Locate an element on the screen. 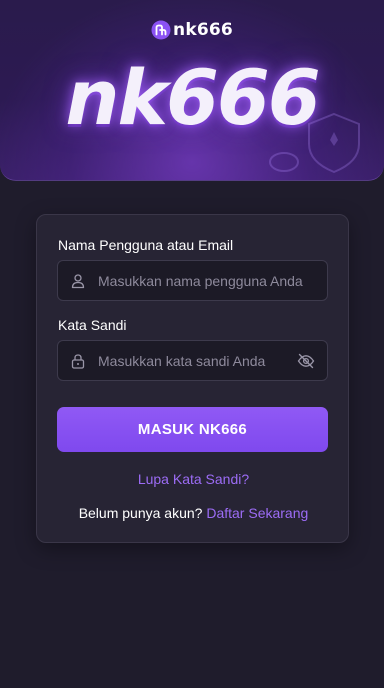 The height and width of the screenshot is (688, 384). password-field is located at coordinates (192, 360).